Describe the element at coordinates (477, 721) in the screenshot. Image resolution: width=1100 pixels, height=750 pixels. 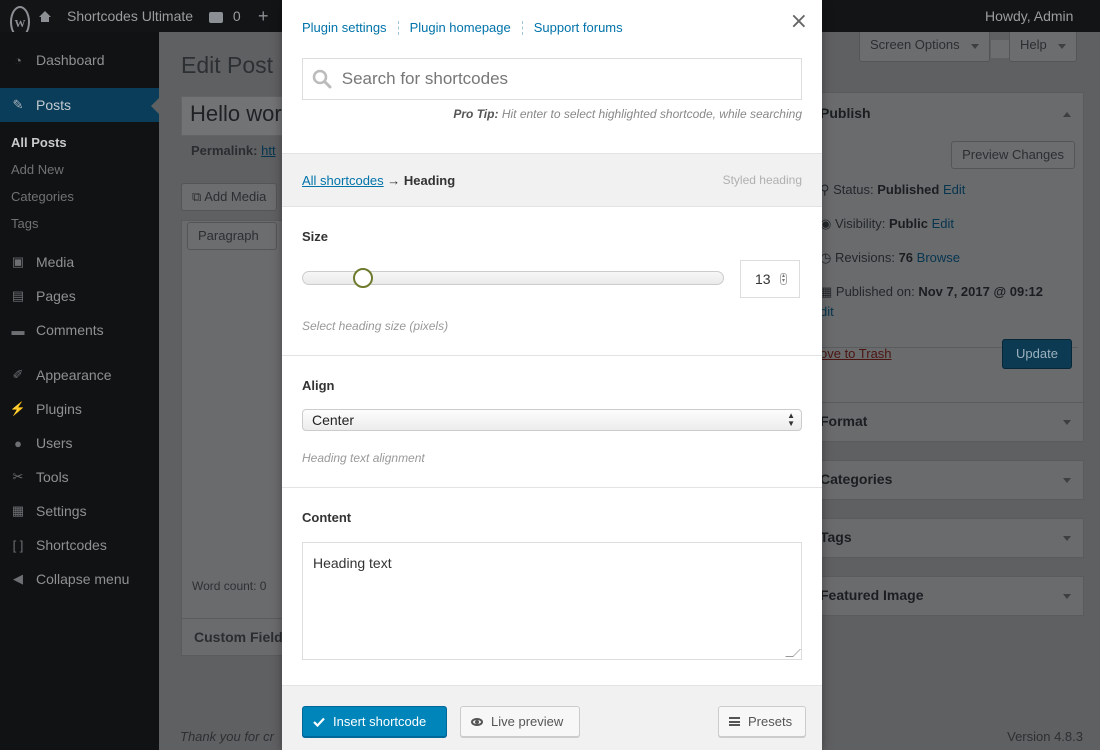
I see `eye-icon` at that location.